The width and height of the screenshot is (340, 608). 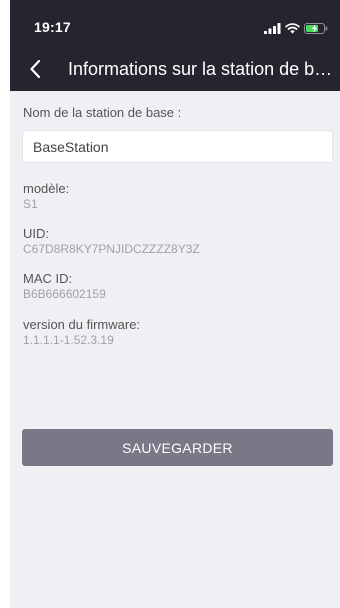 What do you see at coordinates (68, 340) in the screenshot?
I see `firmware-value: 1.1.1.1-1.52.3.19` at bounding box center [68, 340].